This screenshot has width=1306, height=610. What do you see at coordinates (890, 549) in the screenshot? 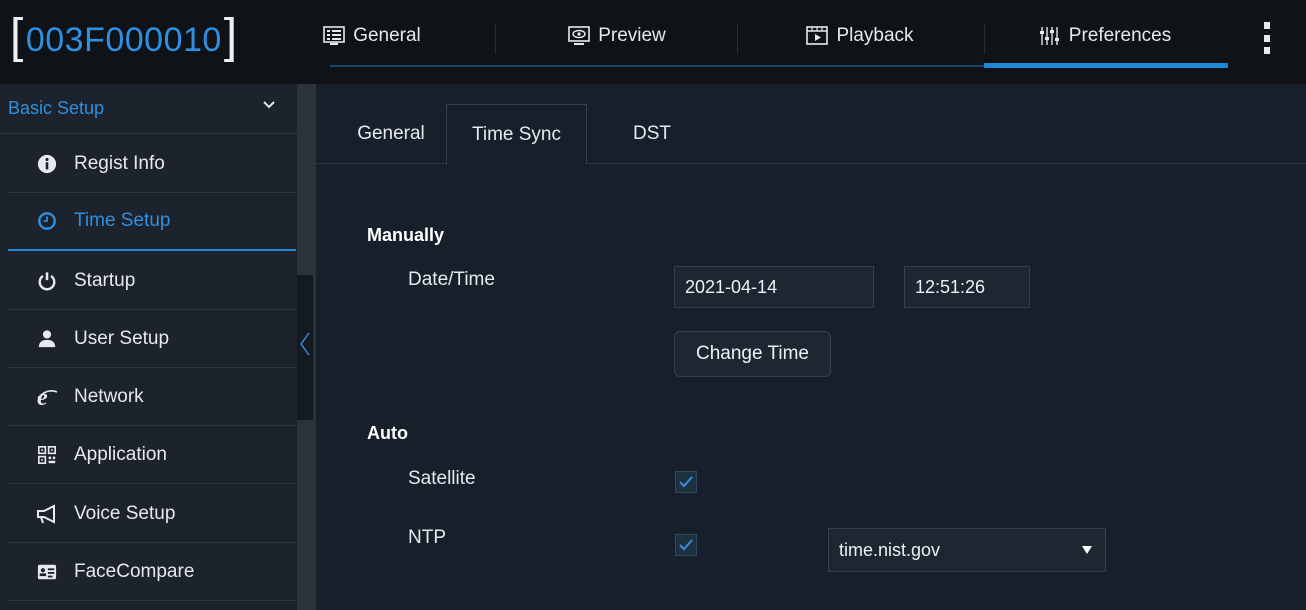
I see `ntp-server-value: time.nist.gov` at bounding box center [890, 549].